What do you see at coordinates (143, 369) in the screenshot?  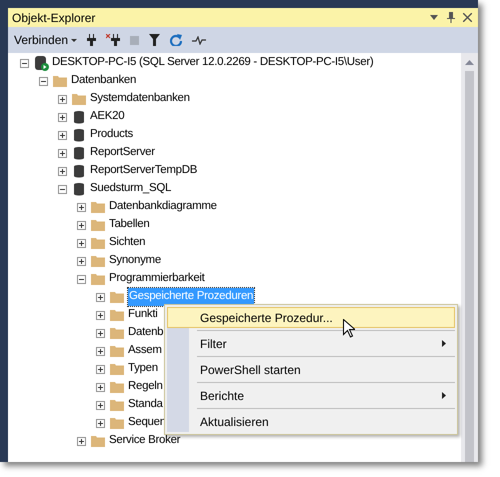 I see `tree-item: Typen` at bounding box center [143, 369].